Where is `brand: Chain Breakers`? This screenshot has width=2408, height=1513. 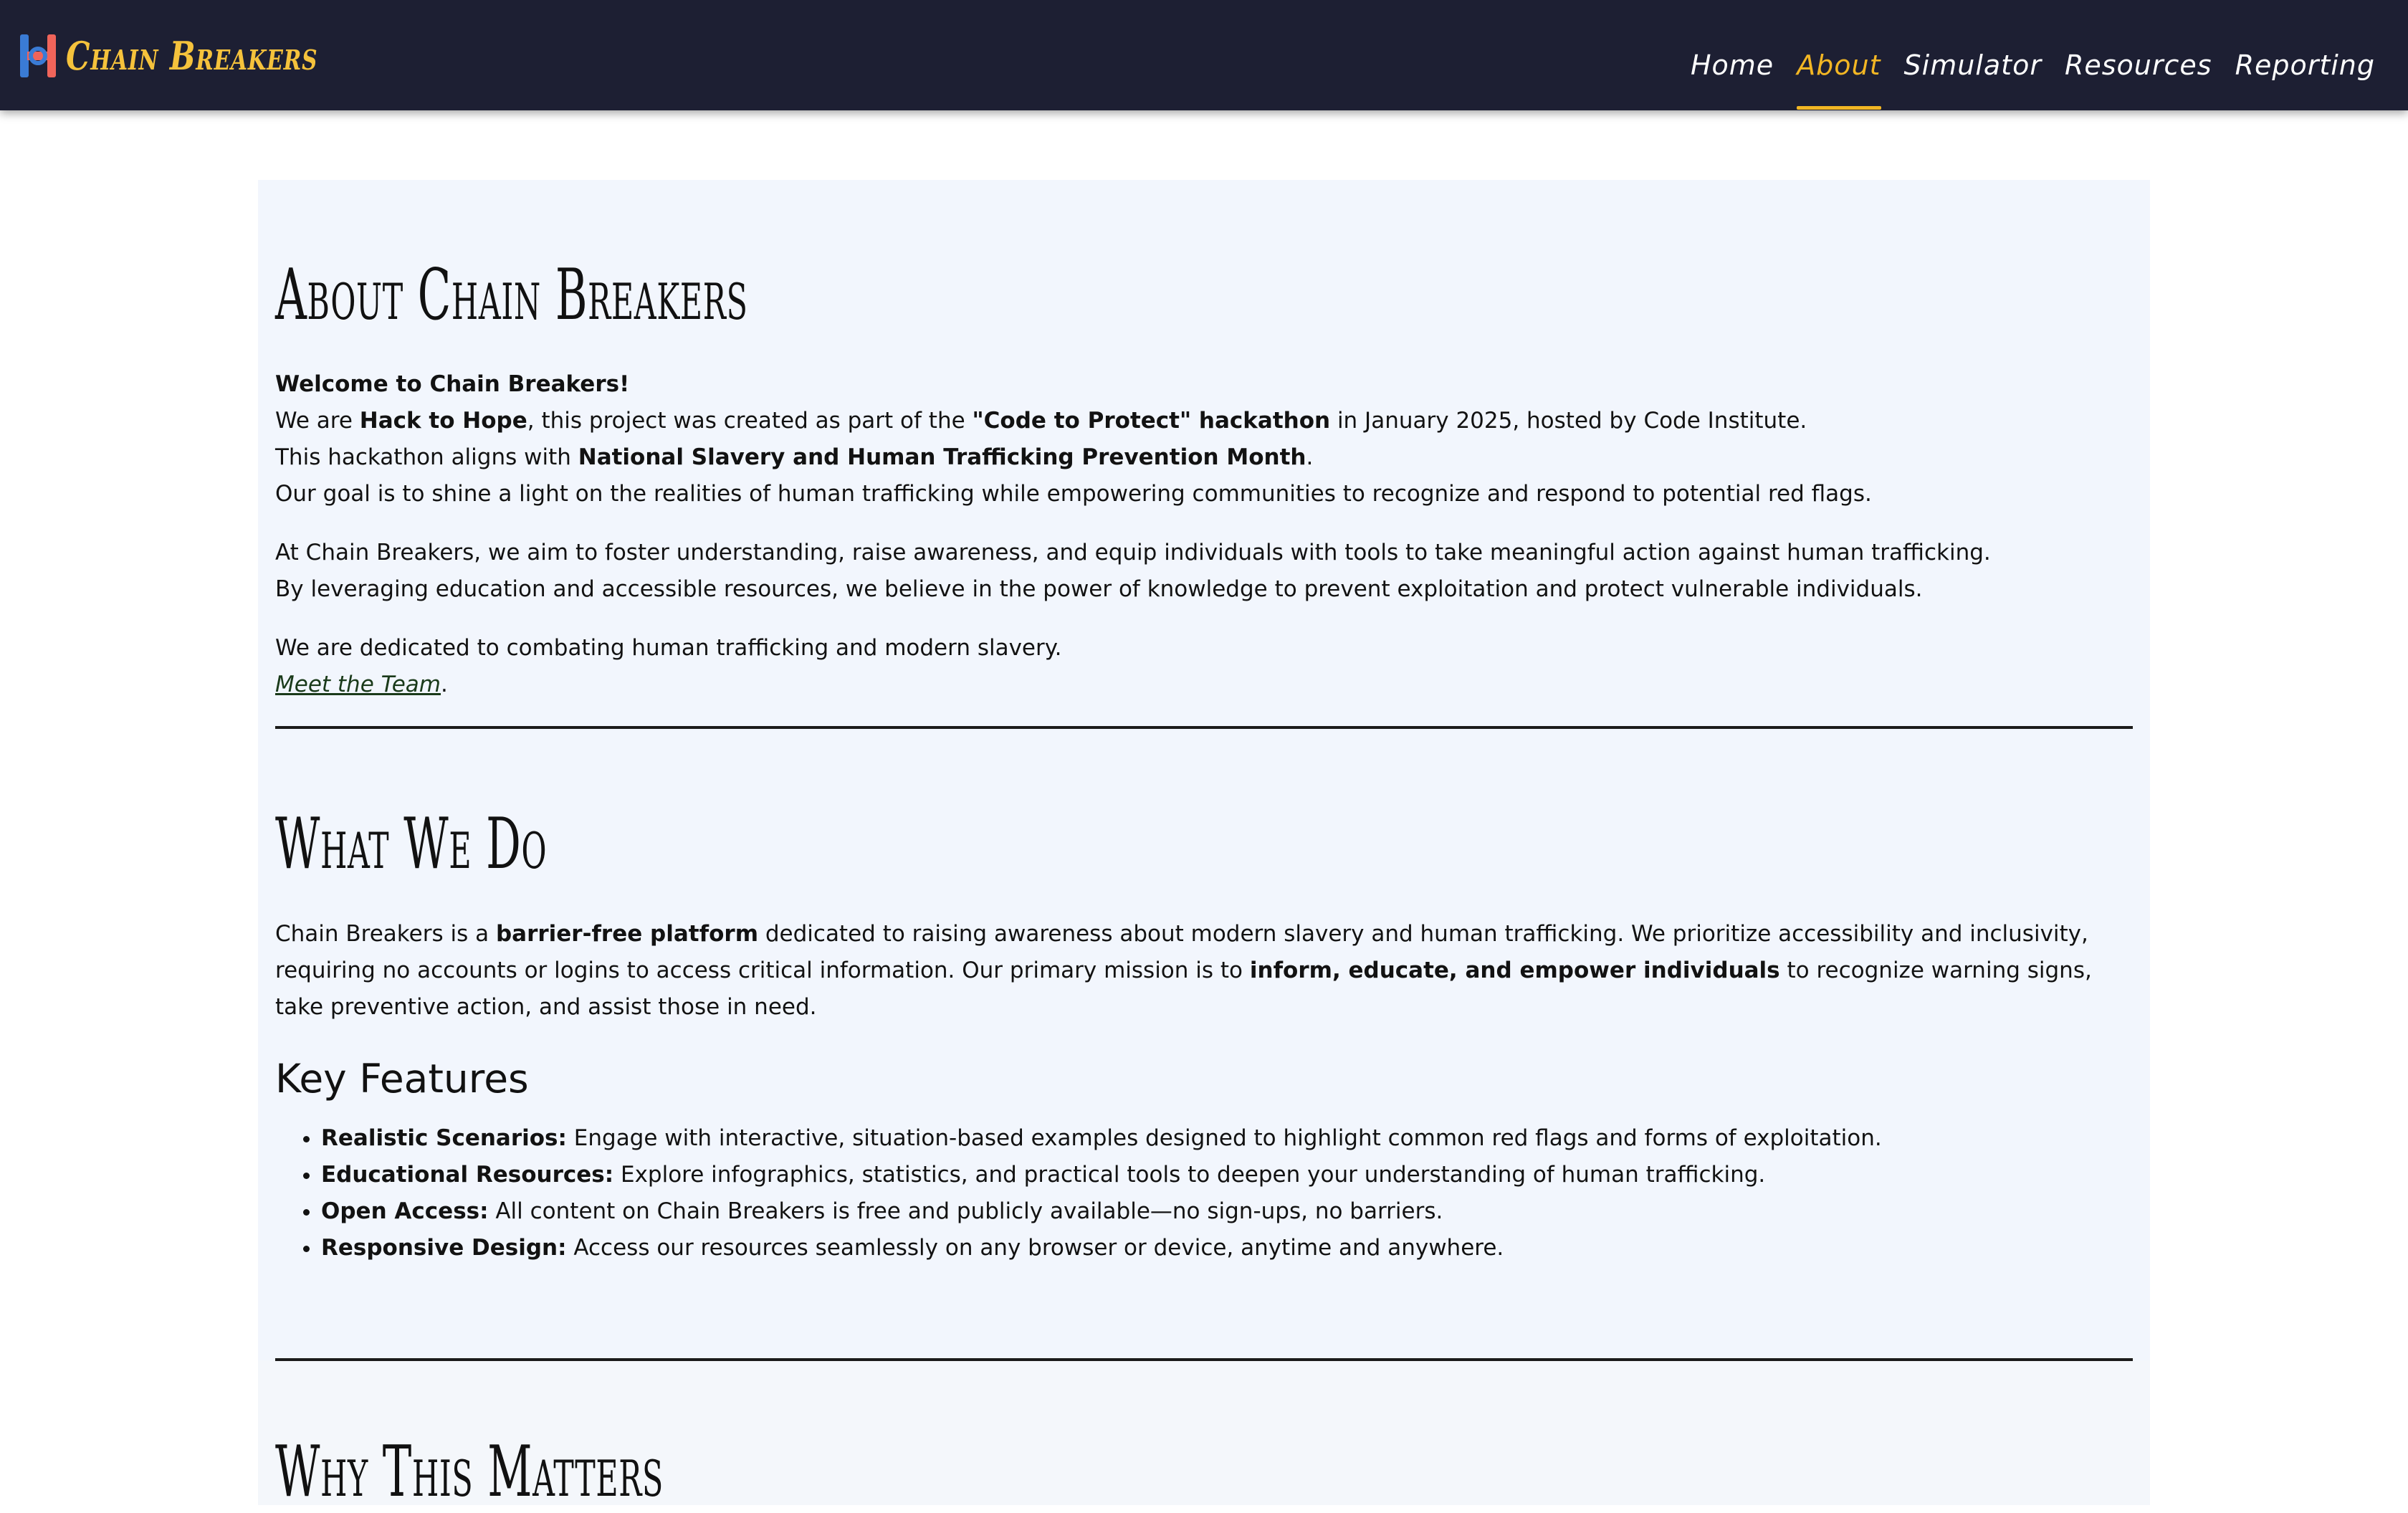 brand: Chain Breakers is located at coordinates (203, 56).